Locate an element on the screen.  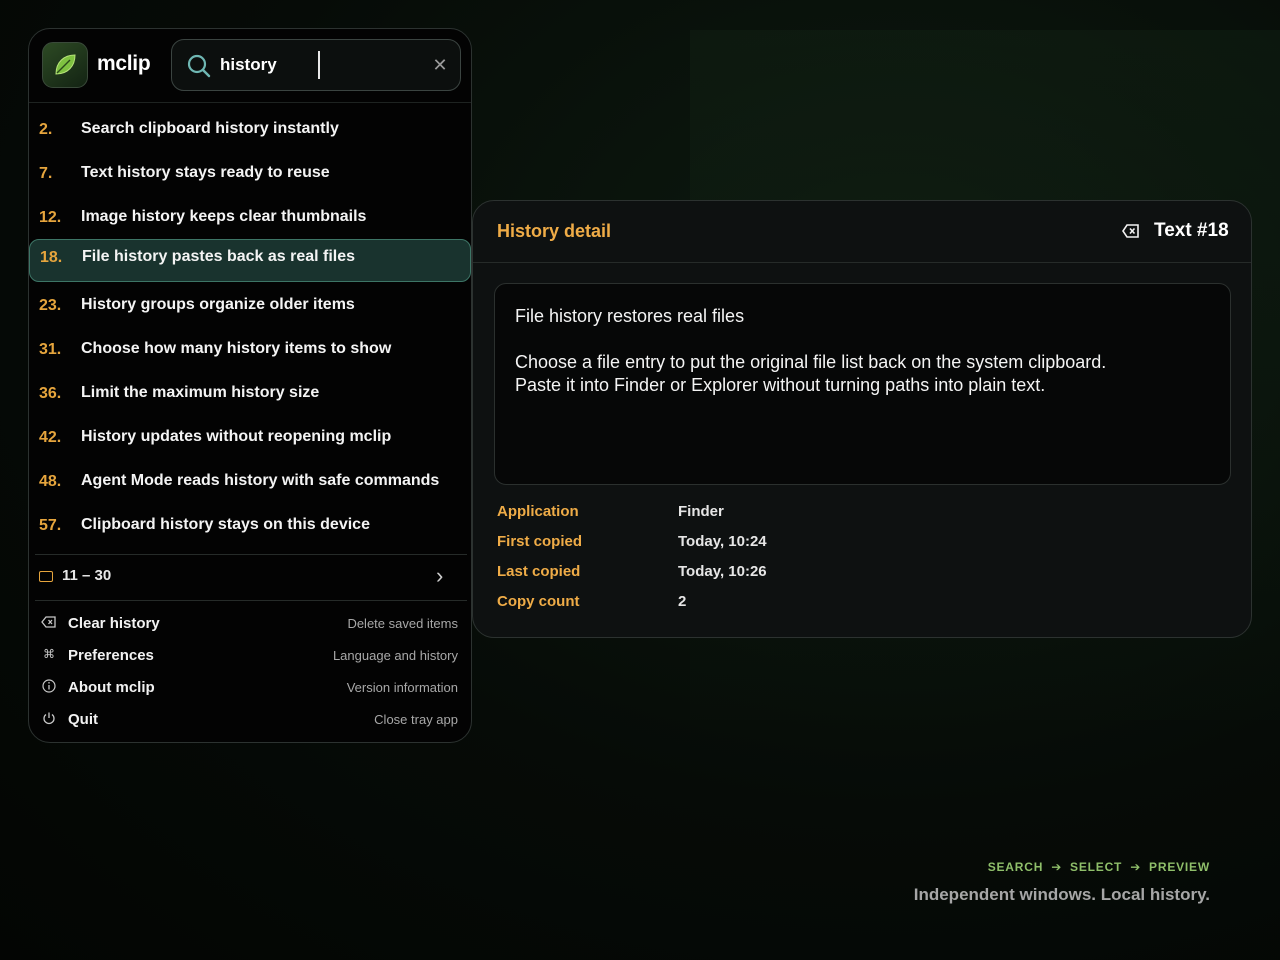
meta-label: First copied is located at coordinates (540, 541).